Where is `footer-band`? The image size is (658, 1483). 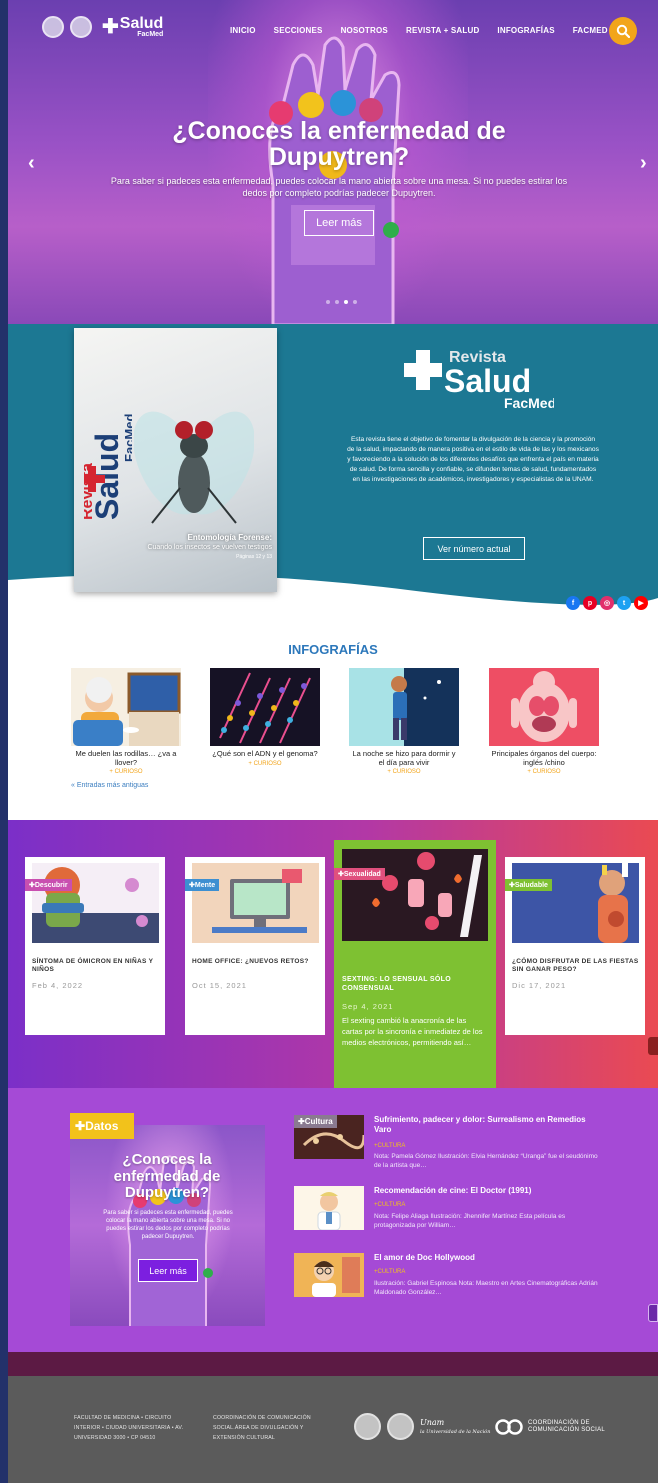 footer-band is located at coordinates (333, 1364).